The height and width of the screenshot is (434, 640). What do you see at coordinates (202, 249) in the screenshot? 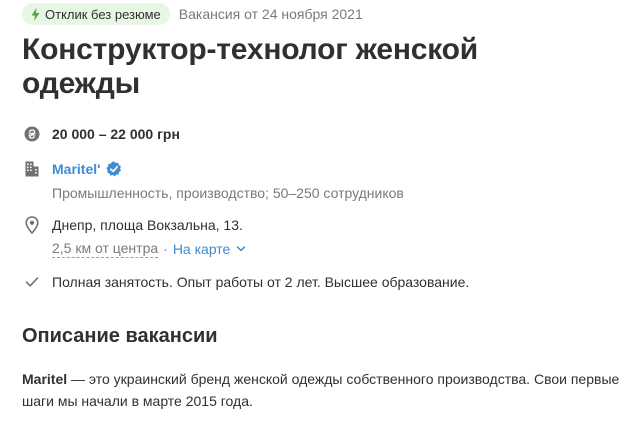
I see `show-on-map-link: На карте` at bounding box center [202, 249].